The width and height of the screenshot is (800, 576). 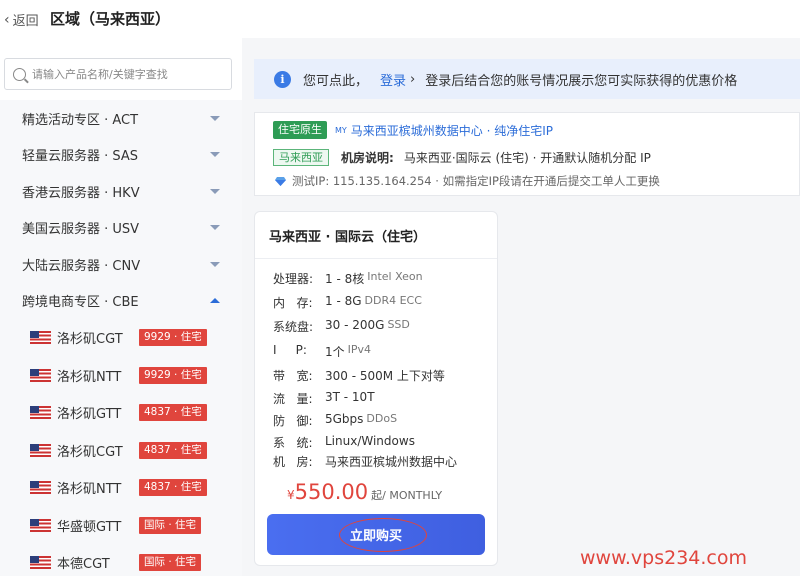 What do you see at coordinates (80, 303) in the screenshot?
I see `menu-item-label: 跨境电商专区 · CBE` at bounding box center [80, 303].